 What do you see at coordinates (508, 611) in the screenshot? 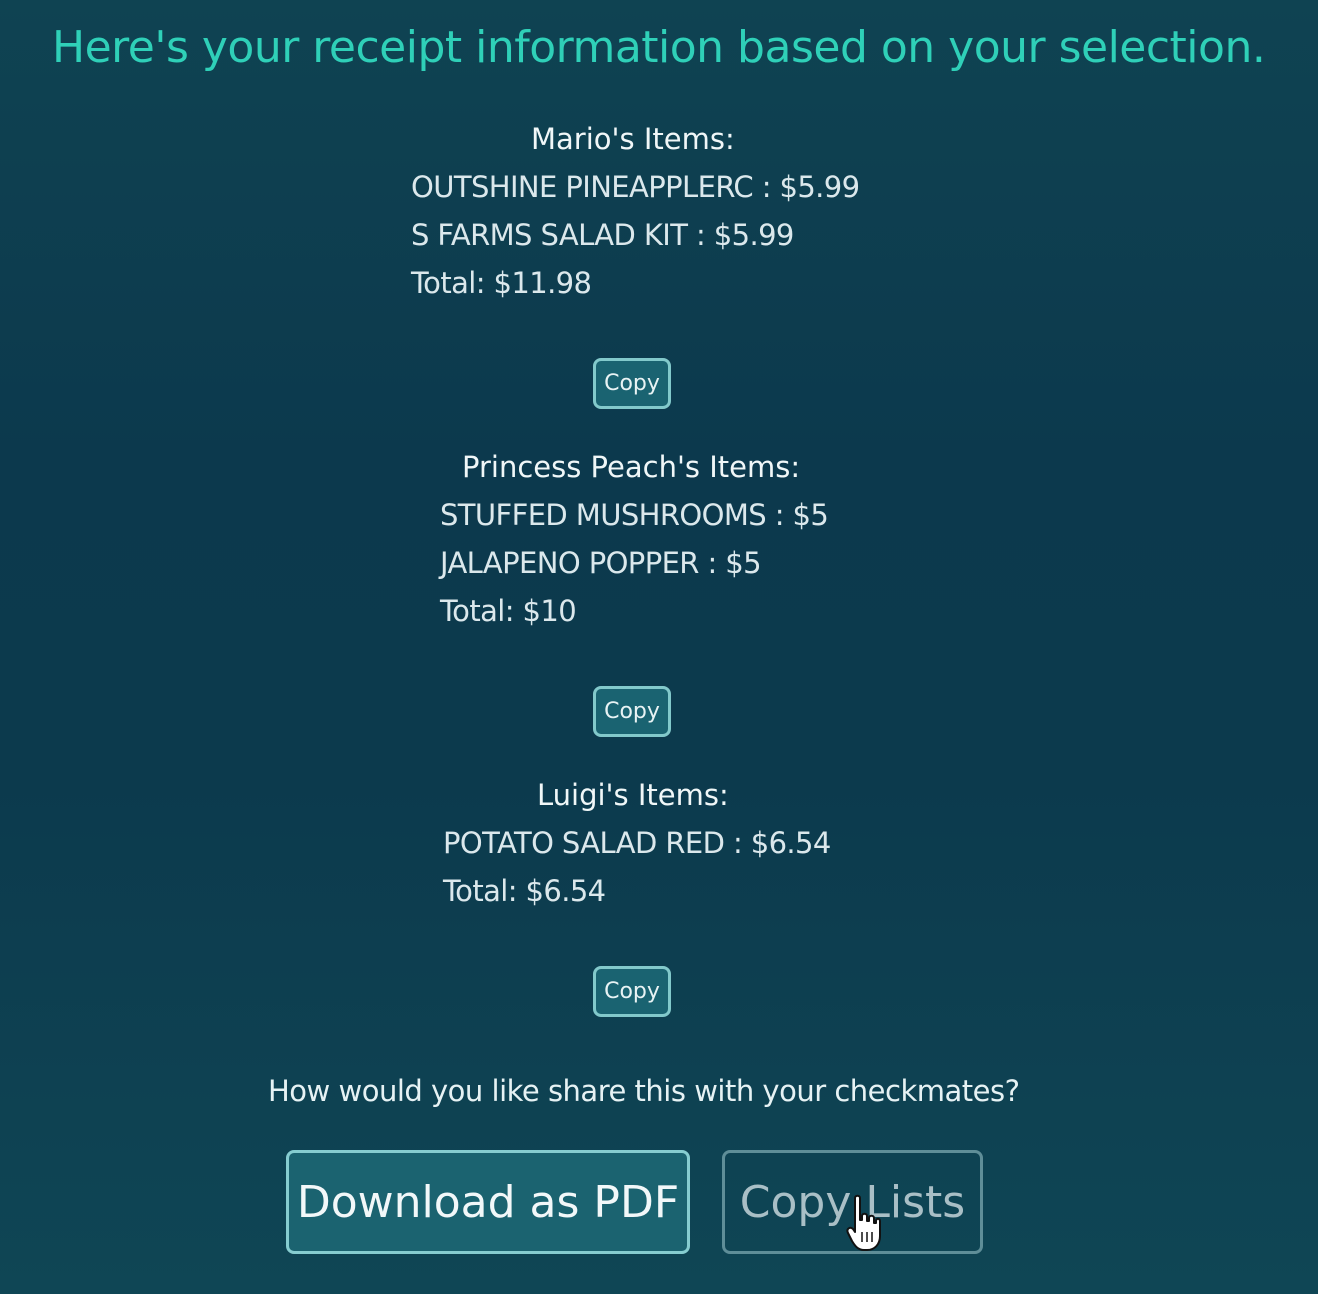
I see `total-line: Total: $10` at bounding box center [508, 611].